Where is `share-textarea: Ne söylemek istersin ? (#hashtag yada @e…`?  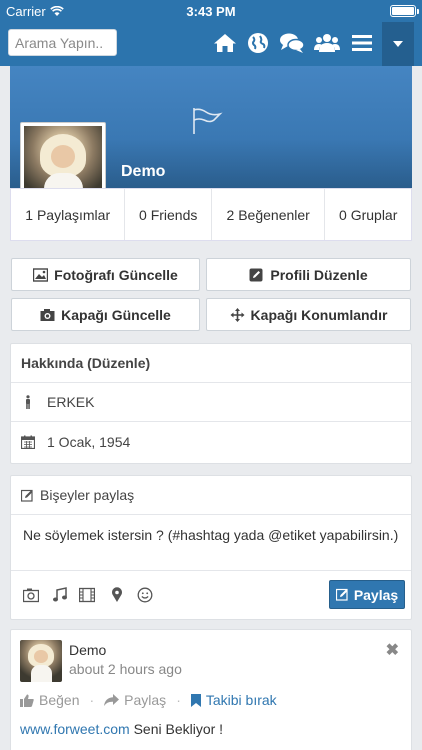
share-textarea: Ne söylemek istersin ? (#hashtag yada @e… is located at coordinates (211, 543).